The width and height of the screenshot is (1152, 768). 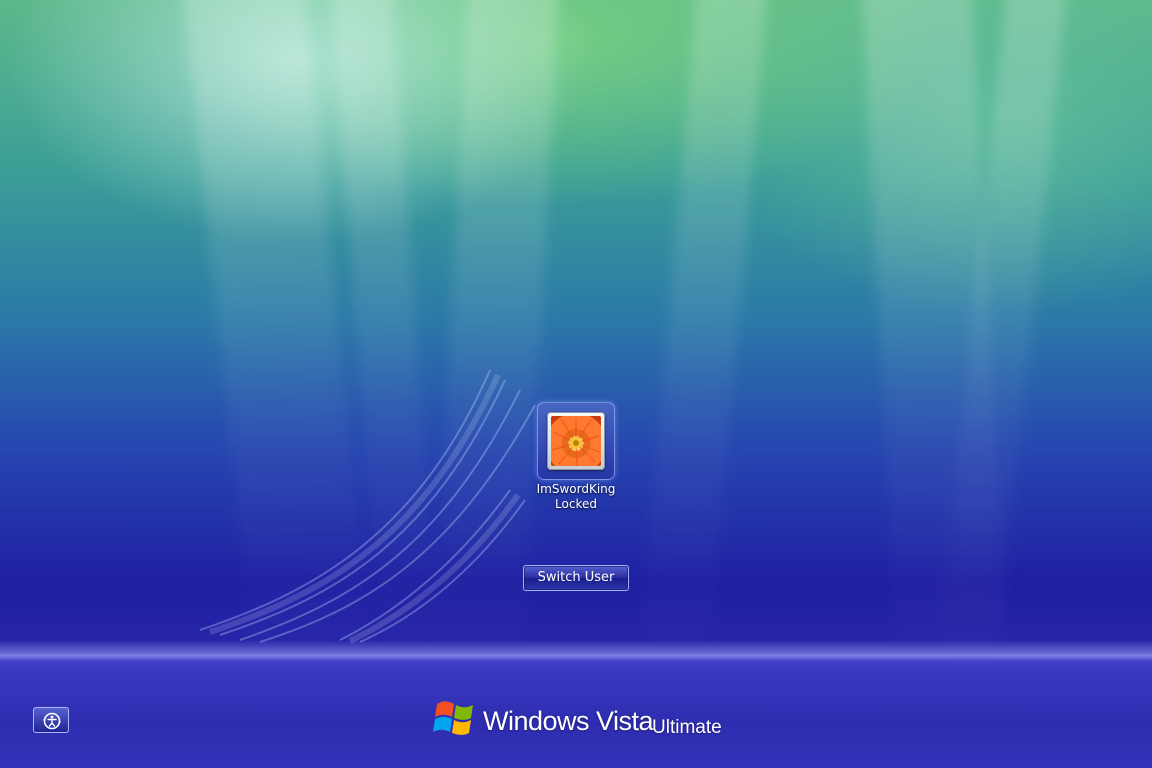 I want to click on user-picture, so click(x=576, y=441).